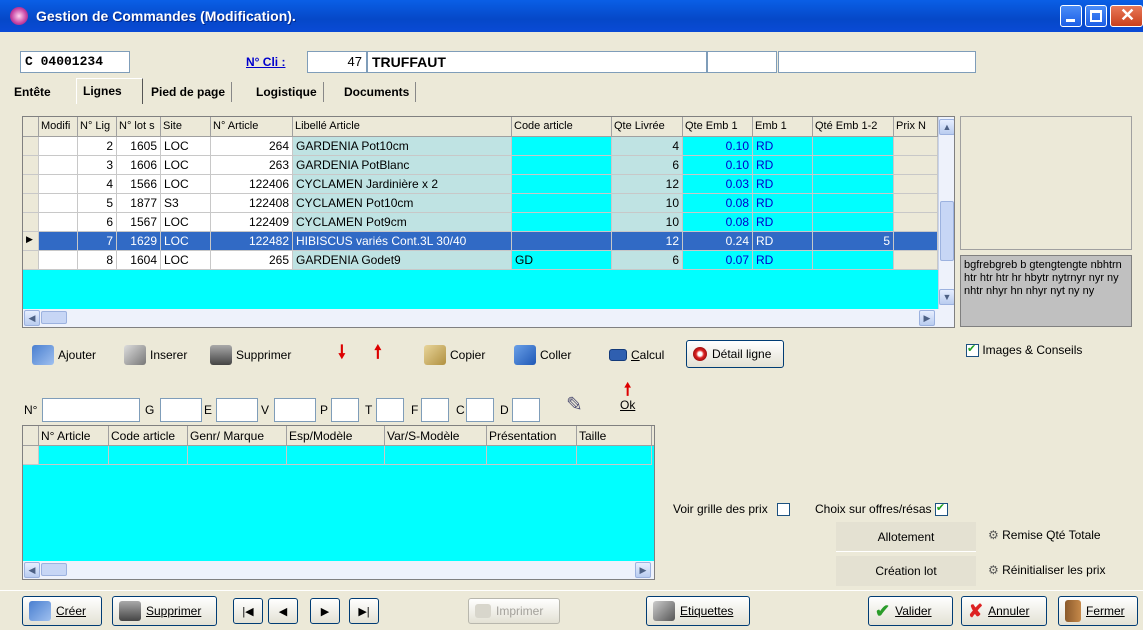 The width and height of the screenshot is (1143, 630). What do you see at coordinates (647, 184) in the screenshot?
I see `cell-qte: 12` at bounding box center [647, 184].